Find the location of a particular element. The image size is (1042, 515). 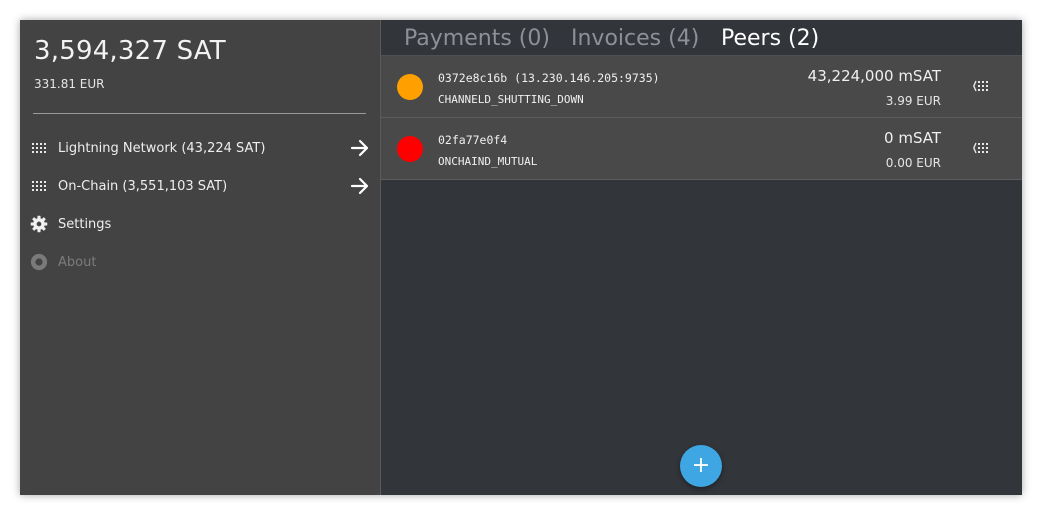

sidebar-item-label: Settings is located at coordinates (85, 224).